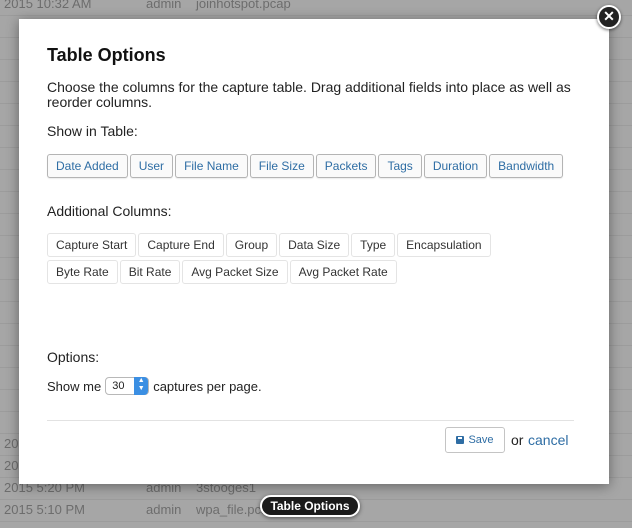  I want to click on available-column-chip-capture-end: Capture End, so click(181, 245).